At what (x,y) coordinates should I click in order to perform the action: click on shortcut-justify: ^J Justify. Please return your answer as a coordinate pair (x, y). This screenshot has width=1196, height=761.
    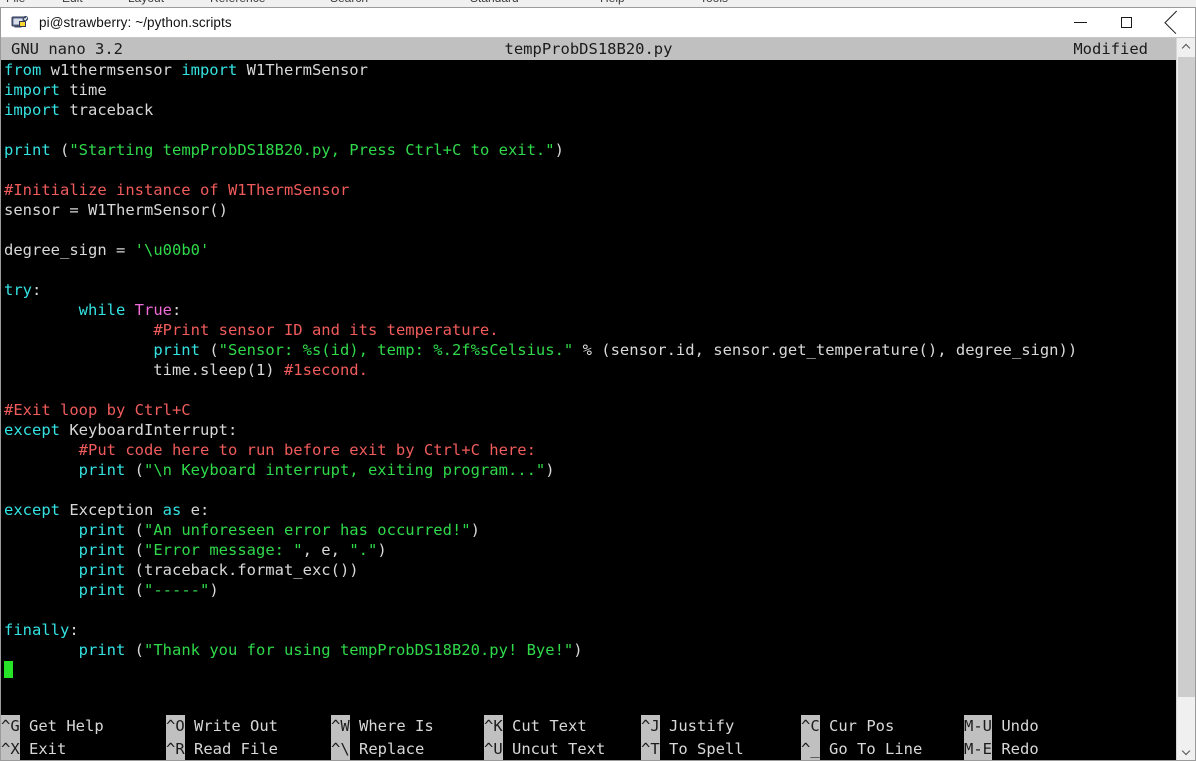
    Looking at the image, I should click on (687, 726).